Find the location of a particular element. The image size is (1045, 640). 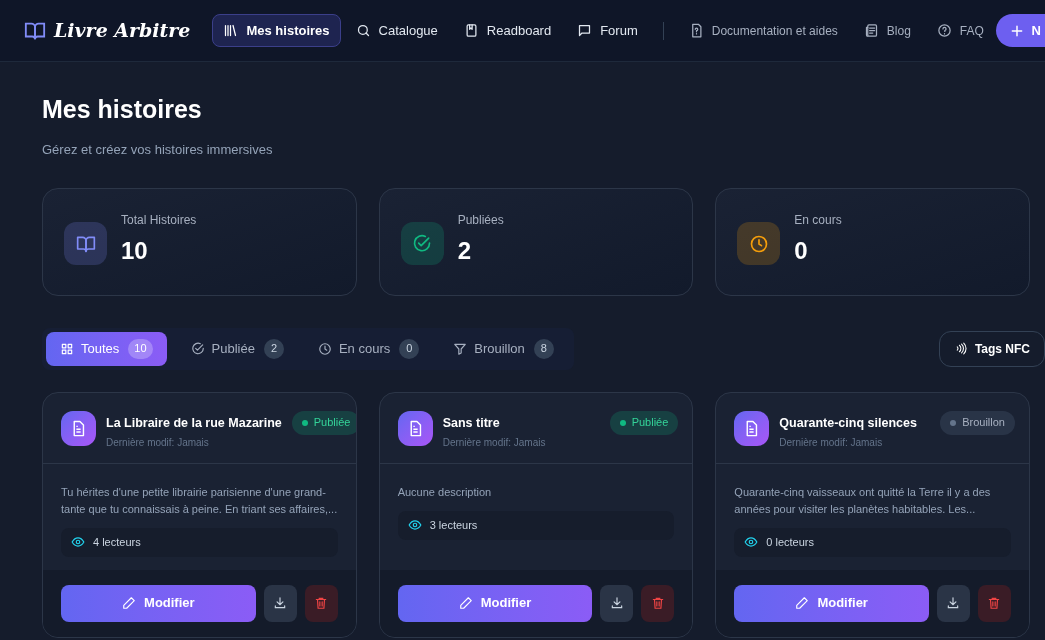

count-badge: 8 is located at coordinates (543, 348).